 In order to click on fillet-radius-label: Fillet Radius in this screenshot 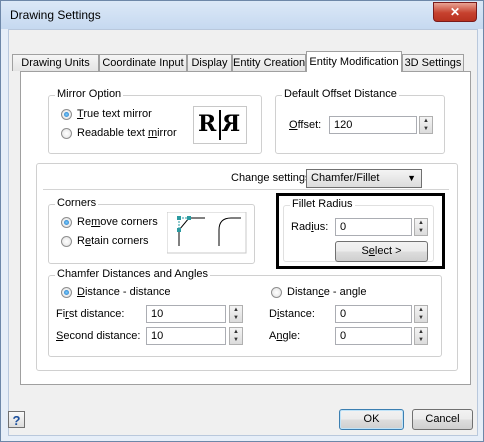, I will do `click(322, 204)`.